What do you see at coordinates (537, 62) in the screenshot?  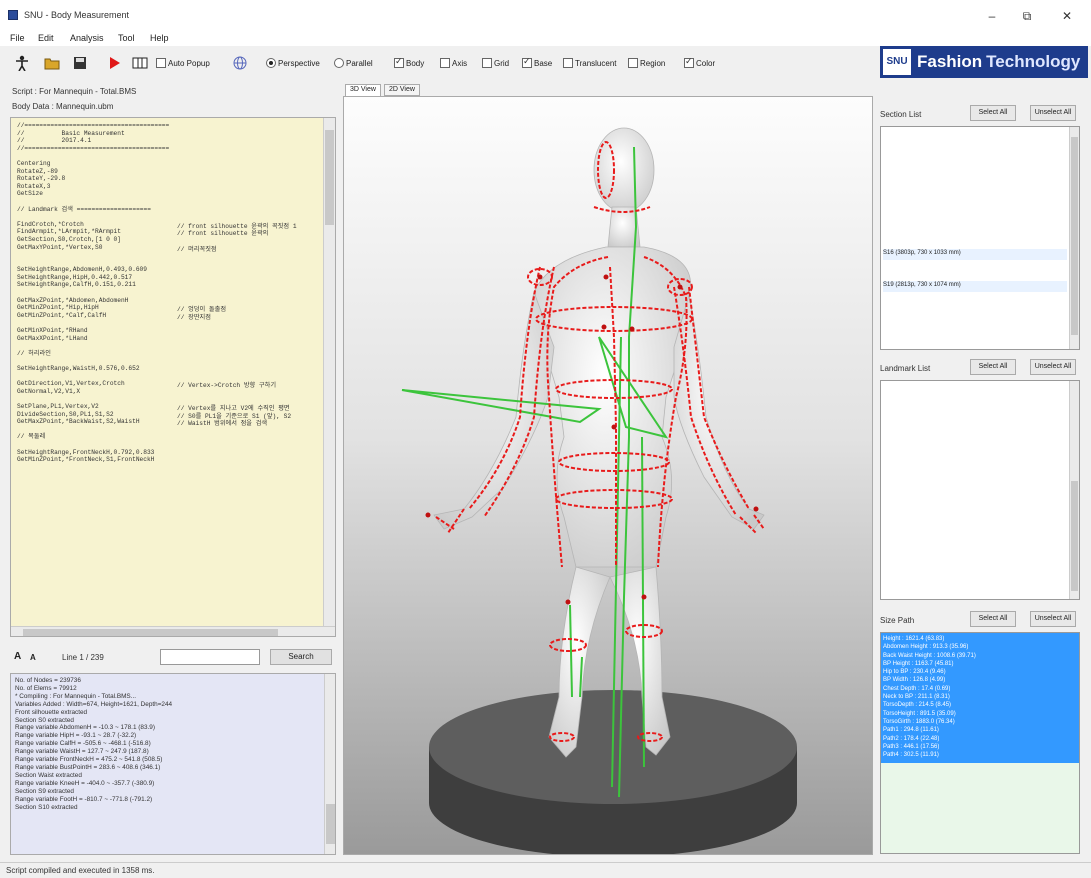 I see `base-checkbox: Base` at bounding box center [537, 62].